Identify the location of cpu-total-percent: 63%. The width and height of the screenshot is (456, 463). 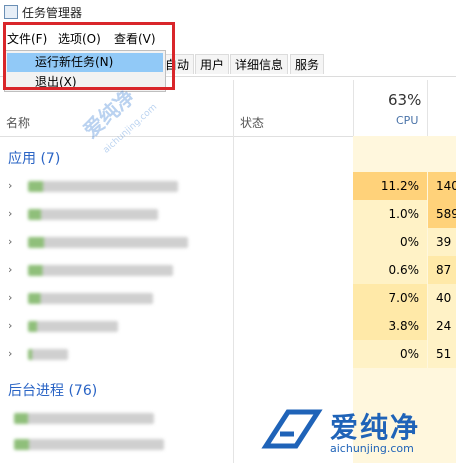
(405, 100).